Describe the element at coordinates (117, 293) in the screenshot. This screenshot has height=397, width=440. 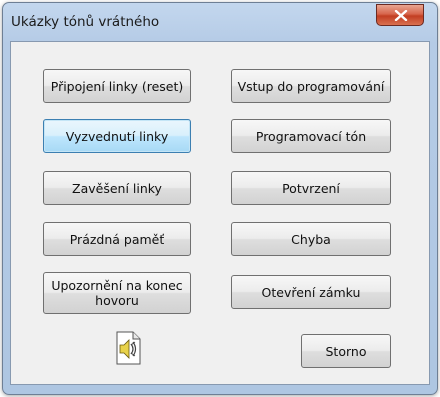
I see `upozorneni-button: Upozornění na konec hovoru` at that location.